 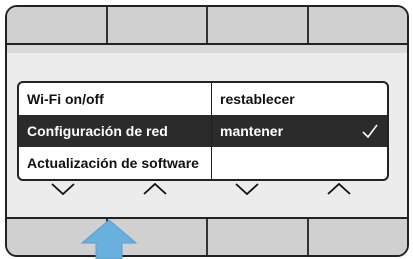 I want to click on menu-item-label: Actualización de software, so click(x=113, y=163).